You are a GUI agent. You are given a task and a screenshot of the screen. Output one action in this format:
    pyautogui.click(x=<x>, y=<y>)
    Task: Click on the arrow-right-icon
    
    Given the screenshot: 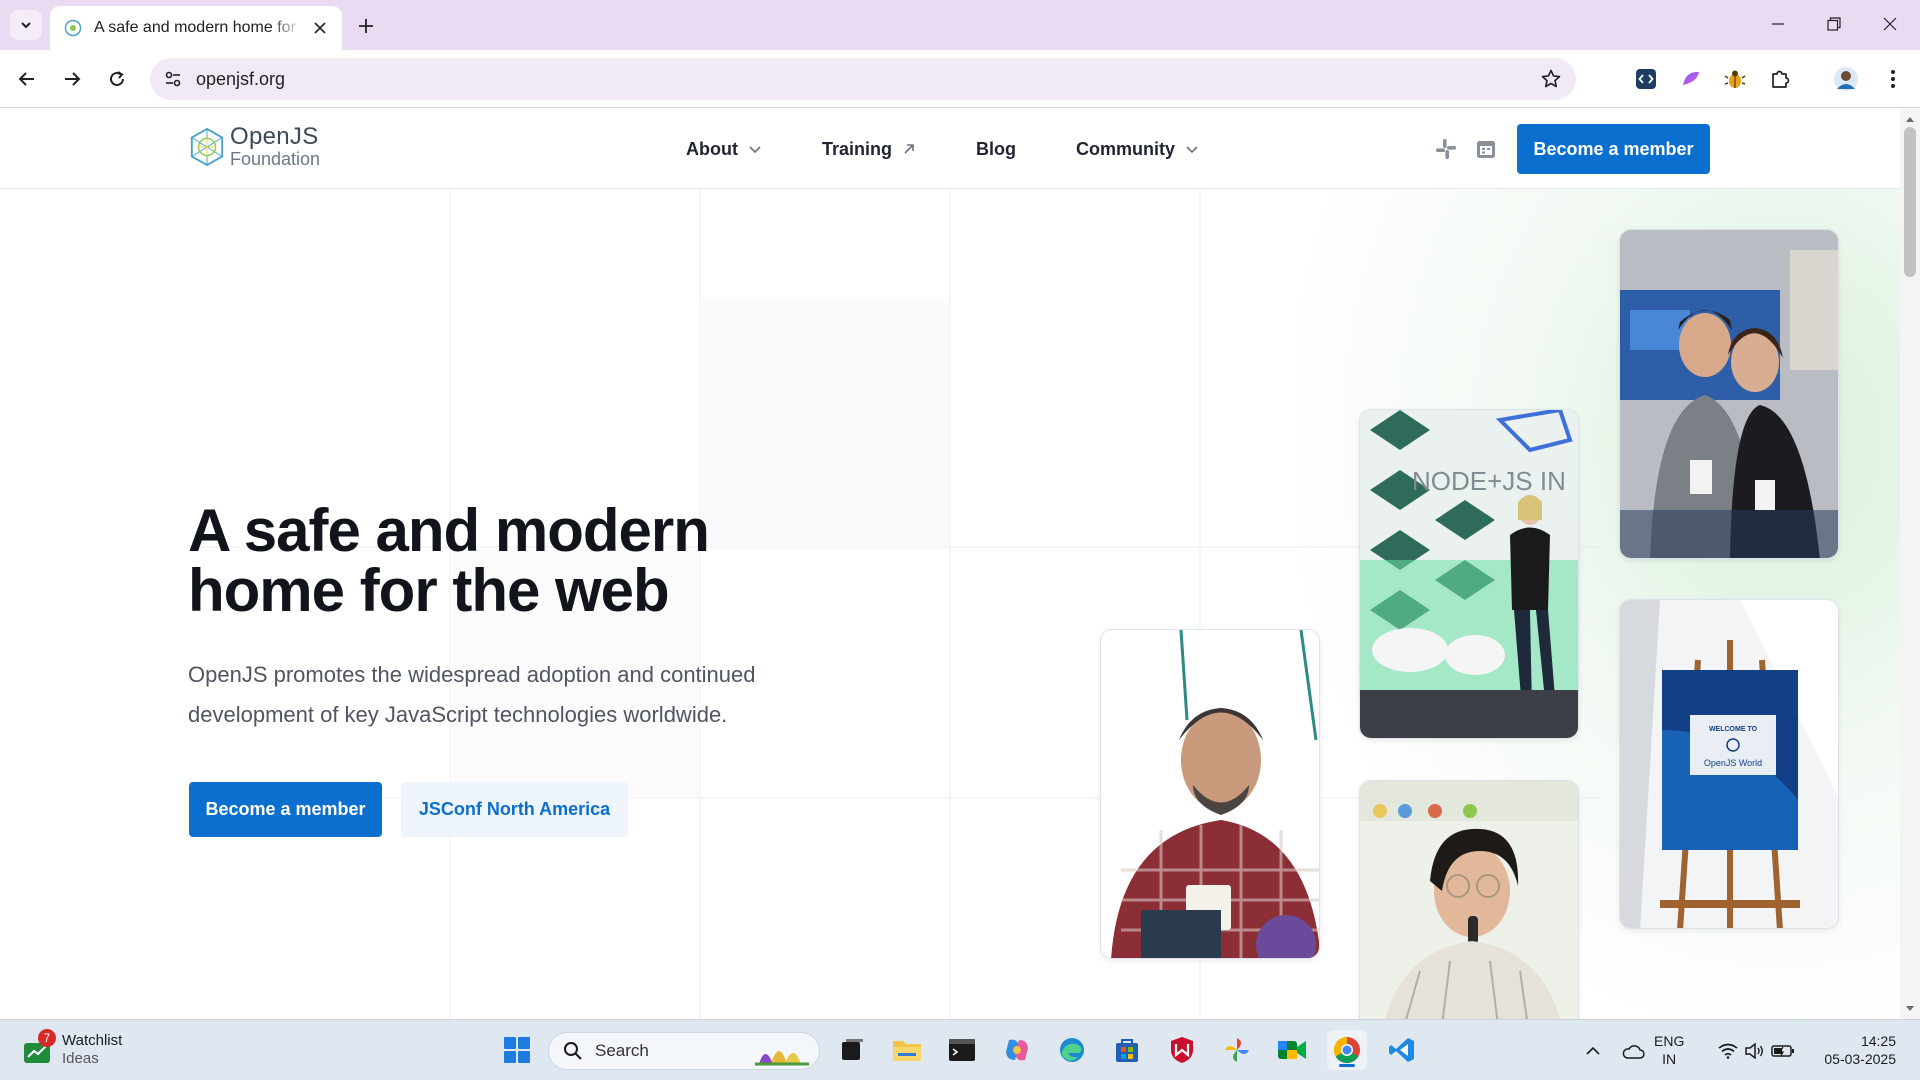 What is the action you would take?
    pyautogui.click(x=73, y=79)
    